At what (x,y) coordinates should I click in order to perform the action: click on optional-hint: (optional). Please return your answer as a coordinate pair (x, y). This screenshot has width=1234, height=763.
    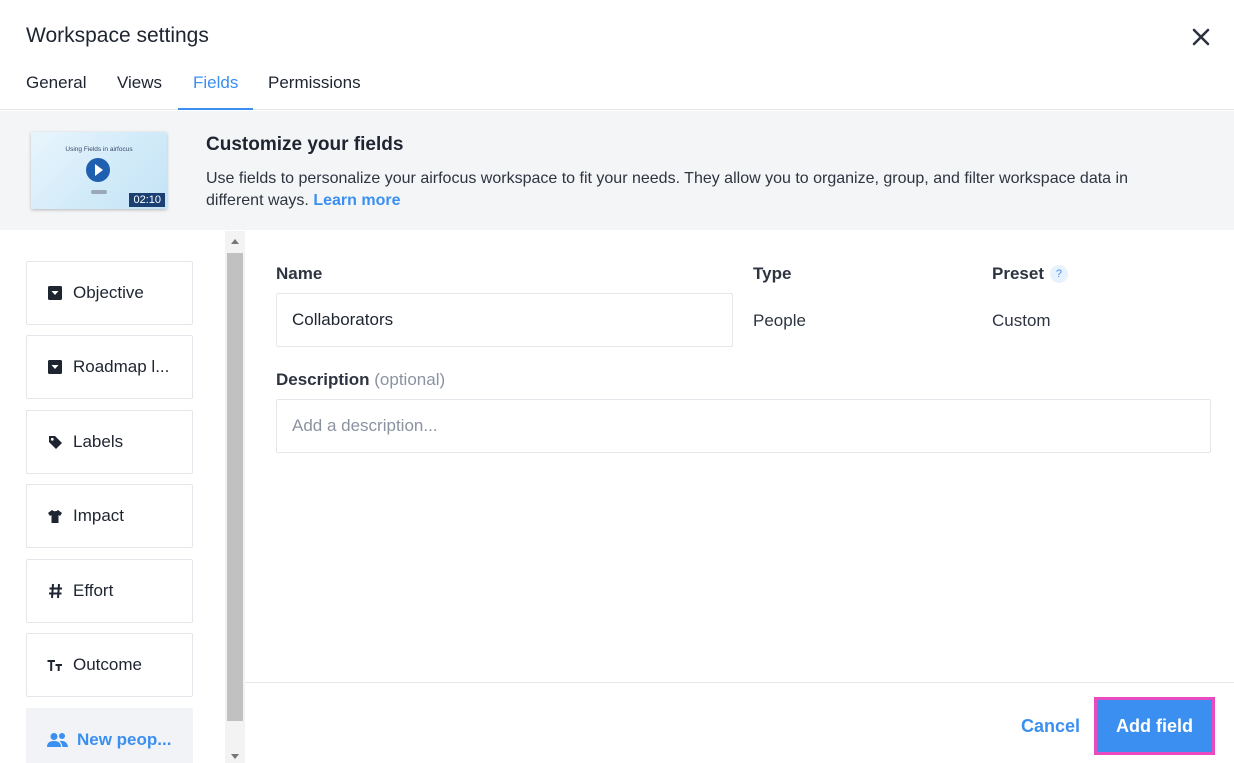
    Looking at the image, I should click on (410, 379).